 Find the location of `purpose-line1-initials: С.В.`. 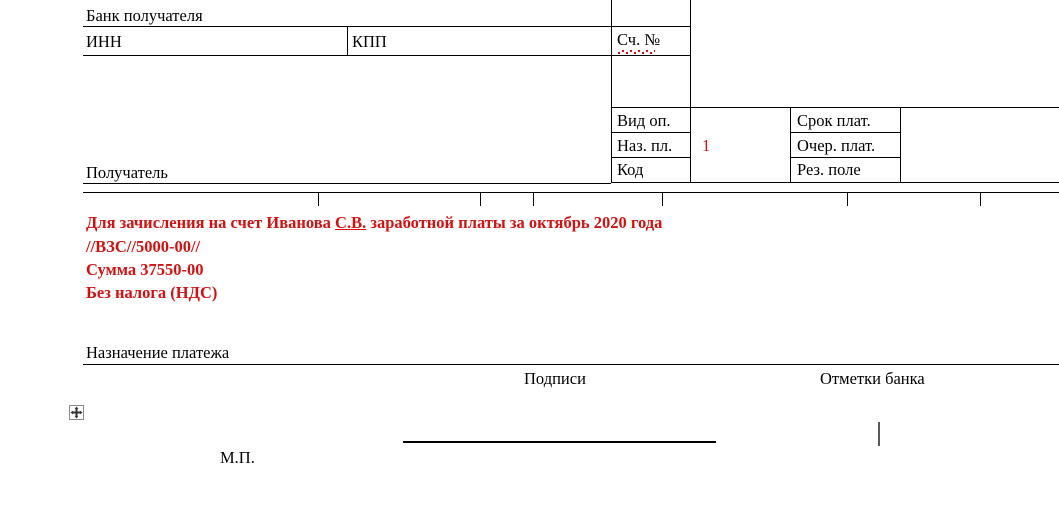

purpose-line1-initials: С.В. is located at coordinates (351, 222).